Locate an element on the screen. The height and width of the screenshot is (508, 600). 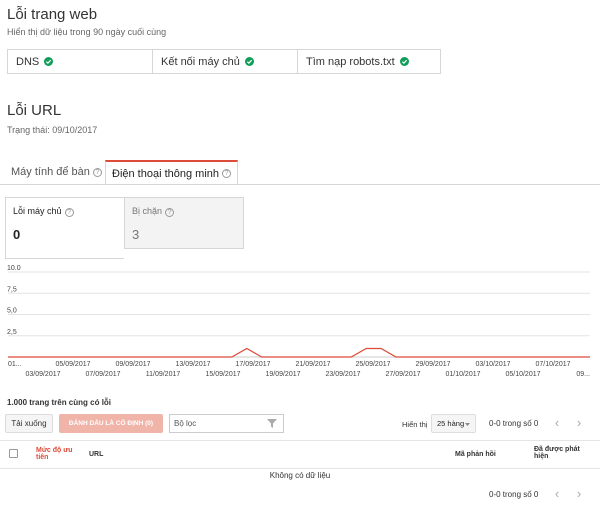
server-connectivity-label: Kết nối máy chủ is located at coordinates (200, 61).